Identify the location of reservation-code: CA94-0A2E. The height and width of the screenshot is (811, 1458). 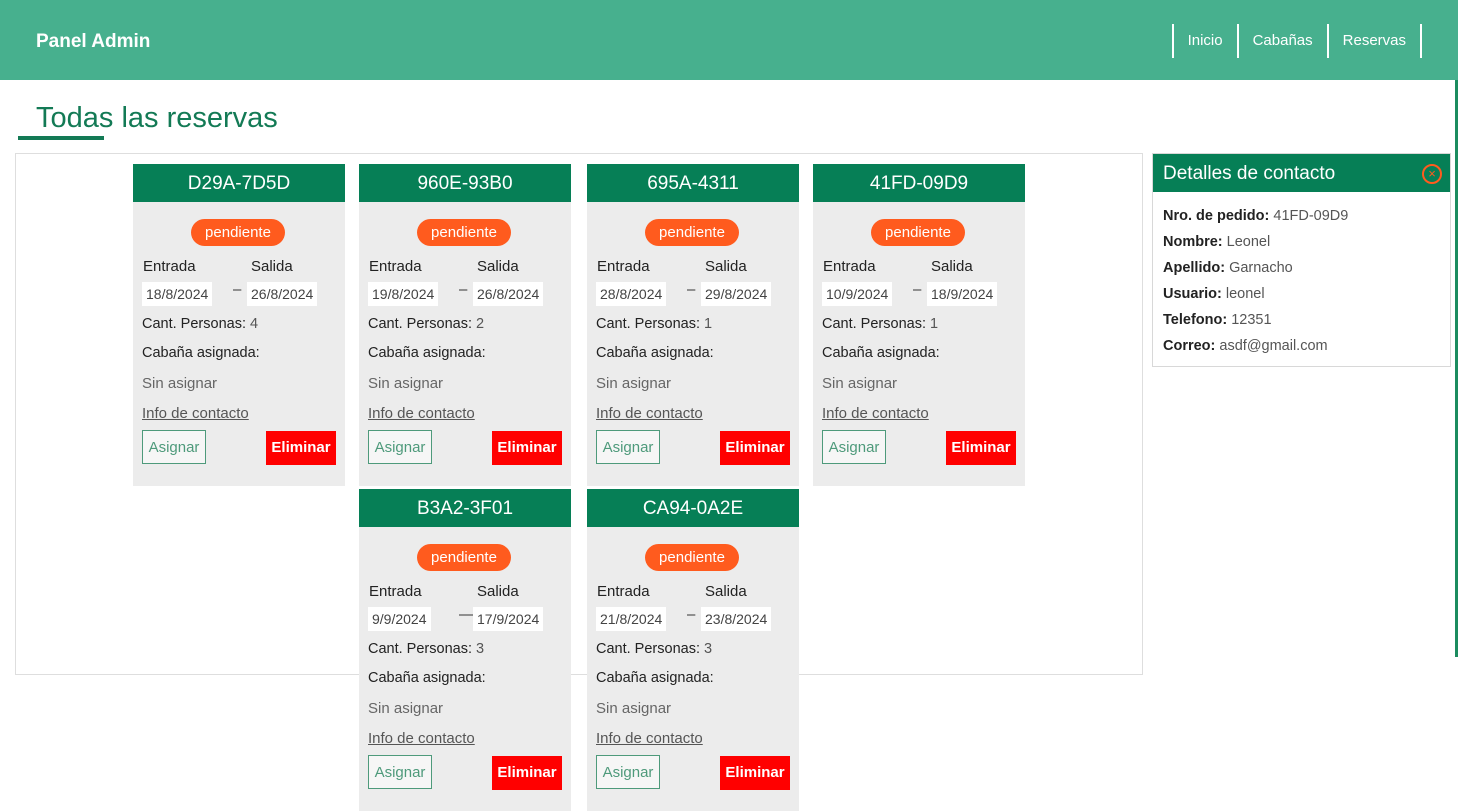
(693, 508).